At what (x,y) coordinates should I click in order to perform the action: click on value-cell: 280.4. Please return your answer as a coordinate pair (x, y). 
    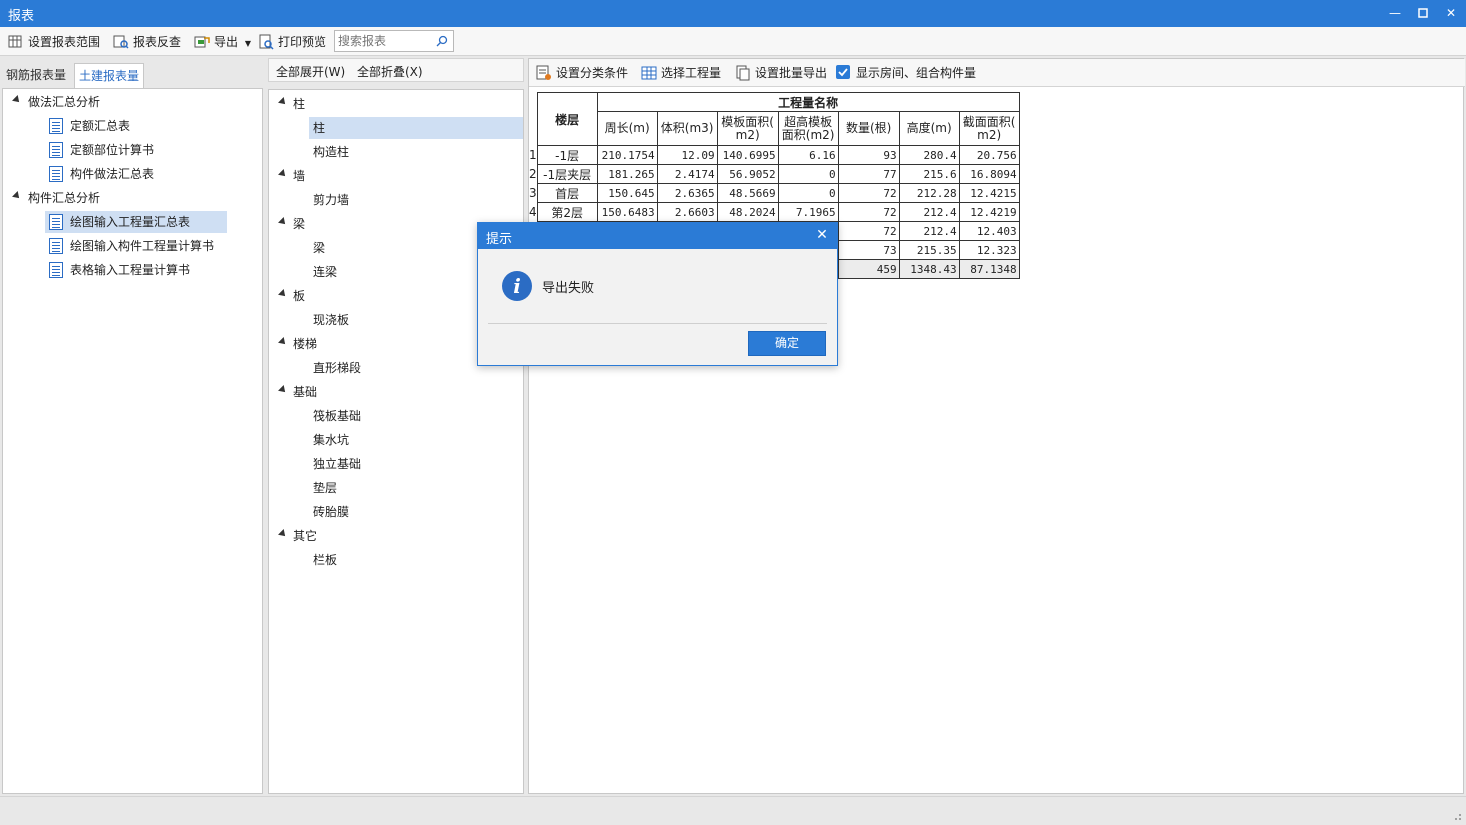
    Looking at the image, I should click on (929, 155).